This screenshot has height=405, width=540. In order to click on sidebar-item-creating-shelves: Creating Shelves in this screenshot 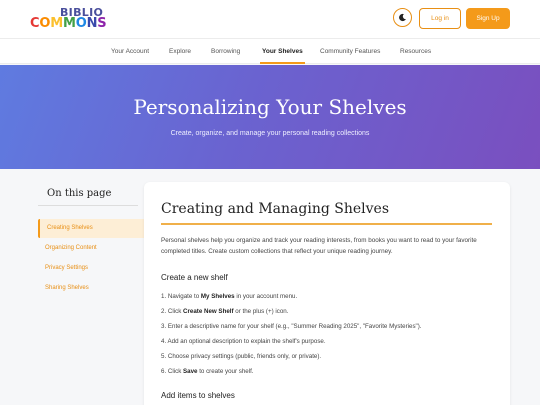, I will do `click(93, 228)`.